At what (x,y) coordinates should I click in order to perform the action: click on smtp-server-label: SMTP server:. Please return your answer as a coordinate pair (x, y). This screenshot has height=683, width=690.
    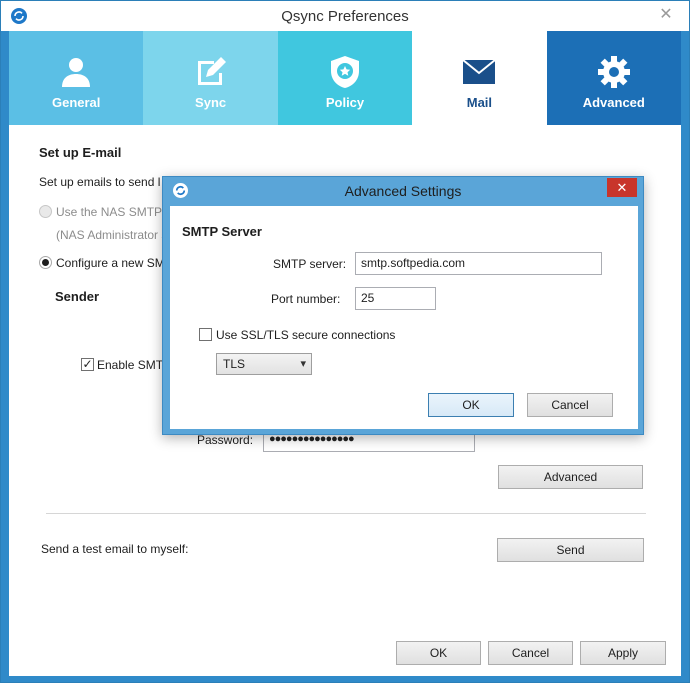
    Looking at the image, I should click on (310, 264).